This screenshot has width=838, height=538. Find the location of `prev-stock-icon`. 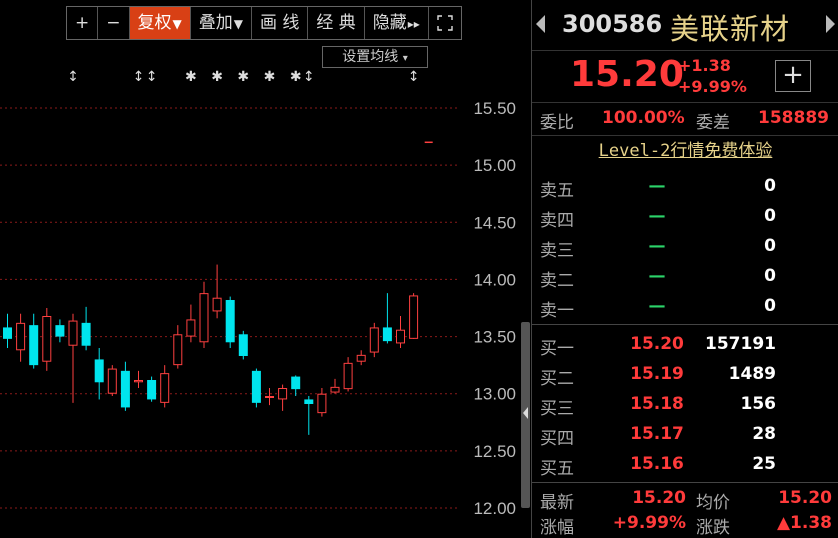

prev-stock-icon is located at coordinates (540, 24).